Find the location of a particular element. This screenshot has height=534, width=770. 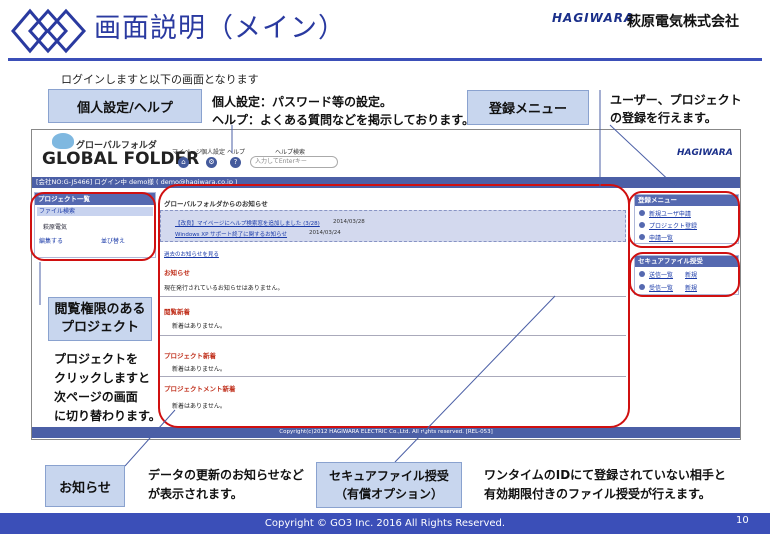

highlight-project-panel is located at coordinates (93, 226).